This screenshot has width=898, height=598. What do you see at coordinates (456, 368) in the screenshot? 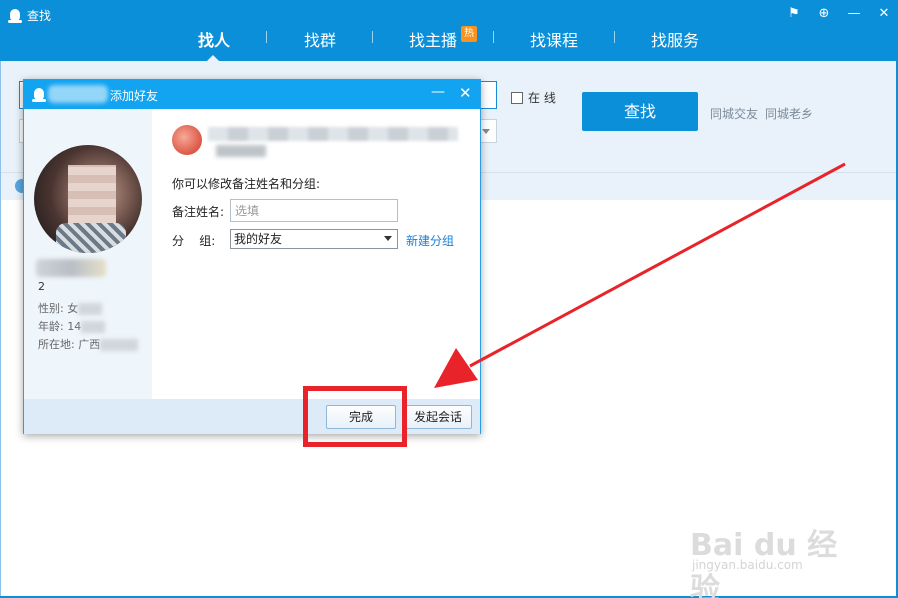
I see `arrow-head` at bounding box center [456, 368].